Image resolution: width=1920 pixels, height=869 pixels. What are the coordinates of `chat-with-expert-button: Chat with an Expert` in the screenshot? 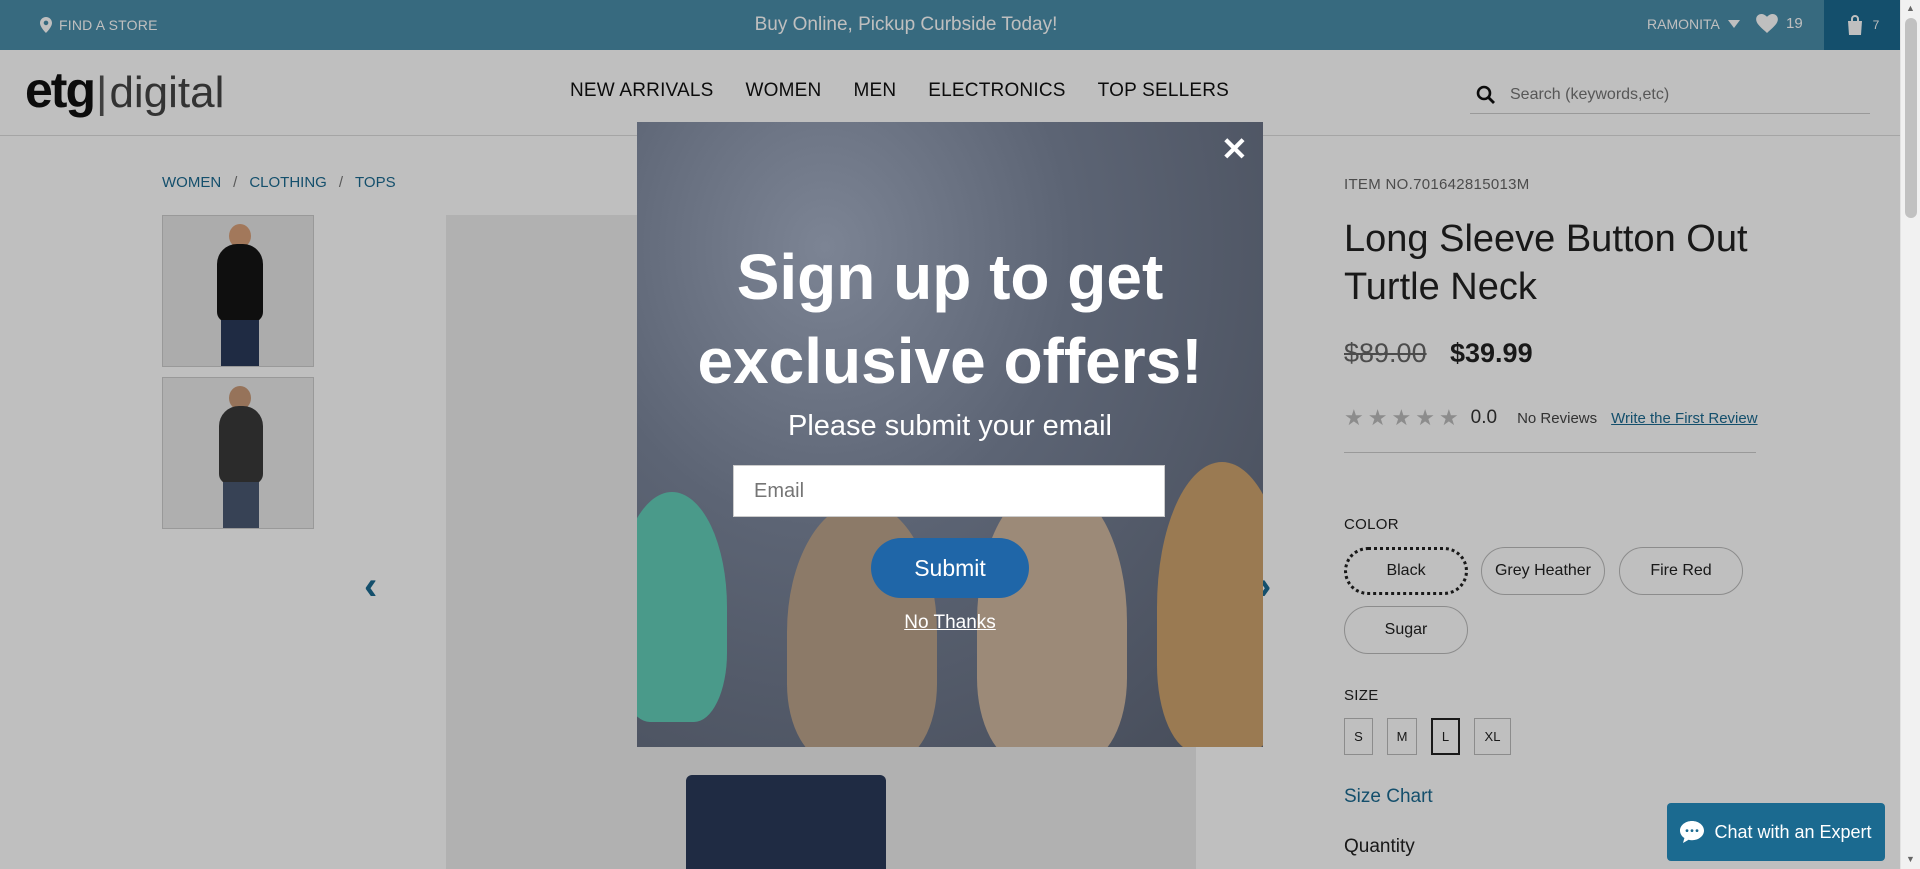 It's located at (1776, 832).